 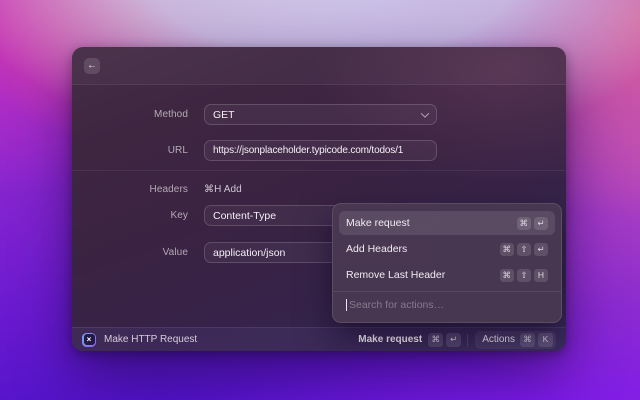 I want to click on actions-button: Actions ⌘ K, so click(x=515, y=339).